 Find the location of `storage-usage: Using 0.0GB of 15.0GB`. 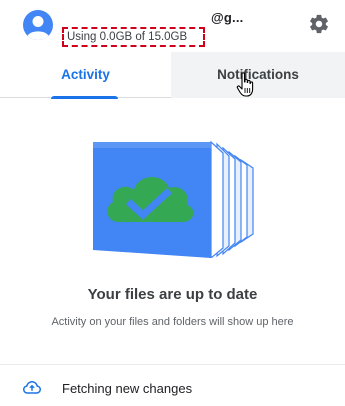

storage-usage: Using 0.0GB of 15.0GB is located at coordinates (133, 37).